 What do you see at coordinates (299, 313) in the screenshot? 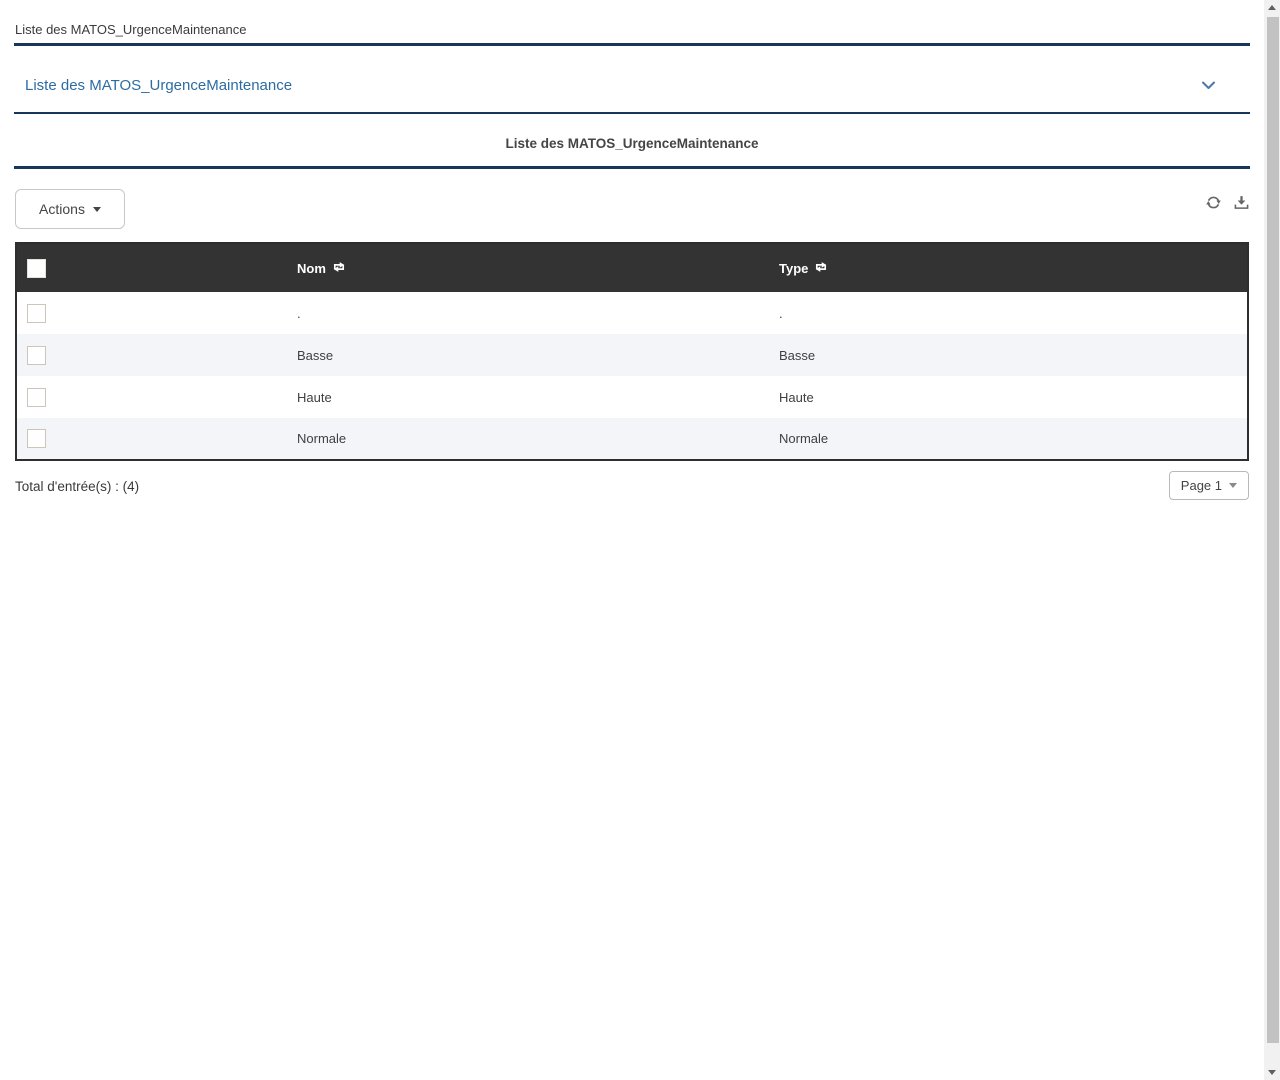
I see `cell-nom: .` at bounding box center [299, 313].